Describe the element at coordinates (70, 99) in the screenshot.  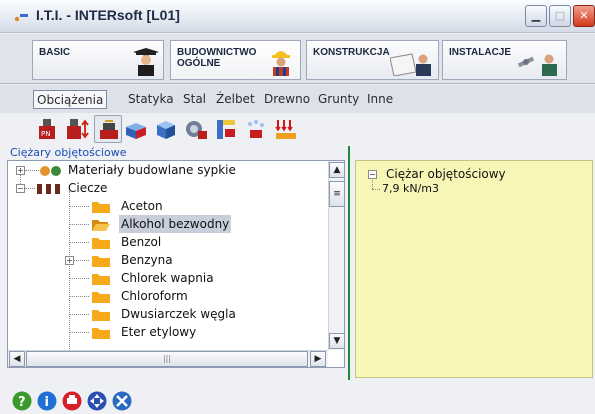
I see `submenu-obciazenia: Obciążenia` at that location.